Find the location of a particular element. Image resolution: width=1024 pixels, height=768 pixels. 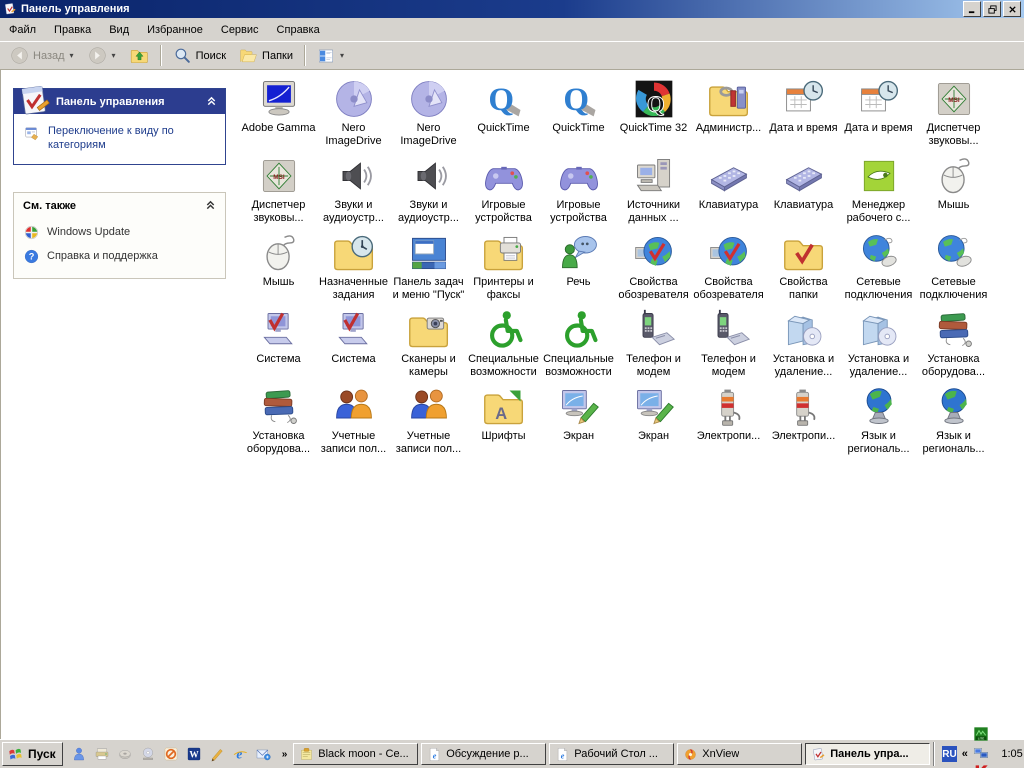

menu-item: Вид is located at coordinates (119, 29).